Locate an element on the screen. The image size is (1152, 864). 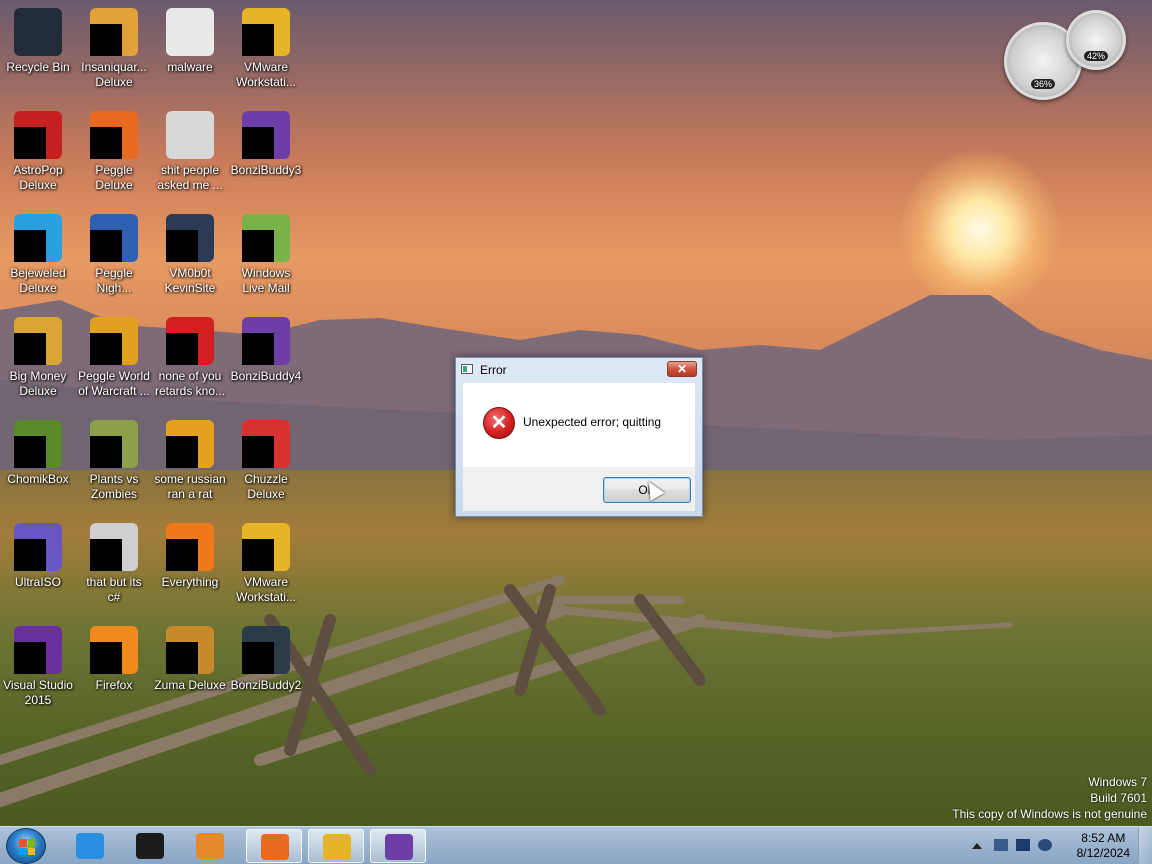
dialog-titlebar: Error ✕ is located at coordinates (579, 370).